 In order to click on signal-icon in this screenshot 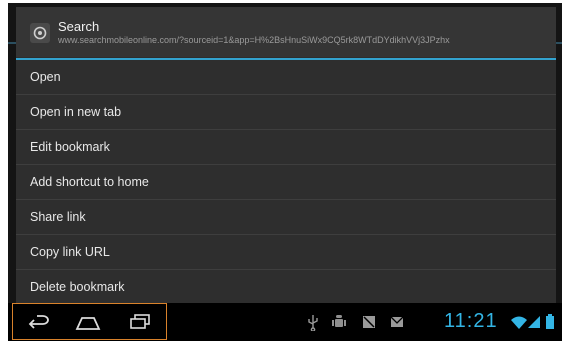, I will do `click(535, 322)`.